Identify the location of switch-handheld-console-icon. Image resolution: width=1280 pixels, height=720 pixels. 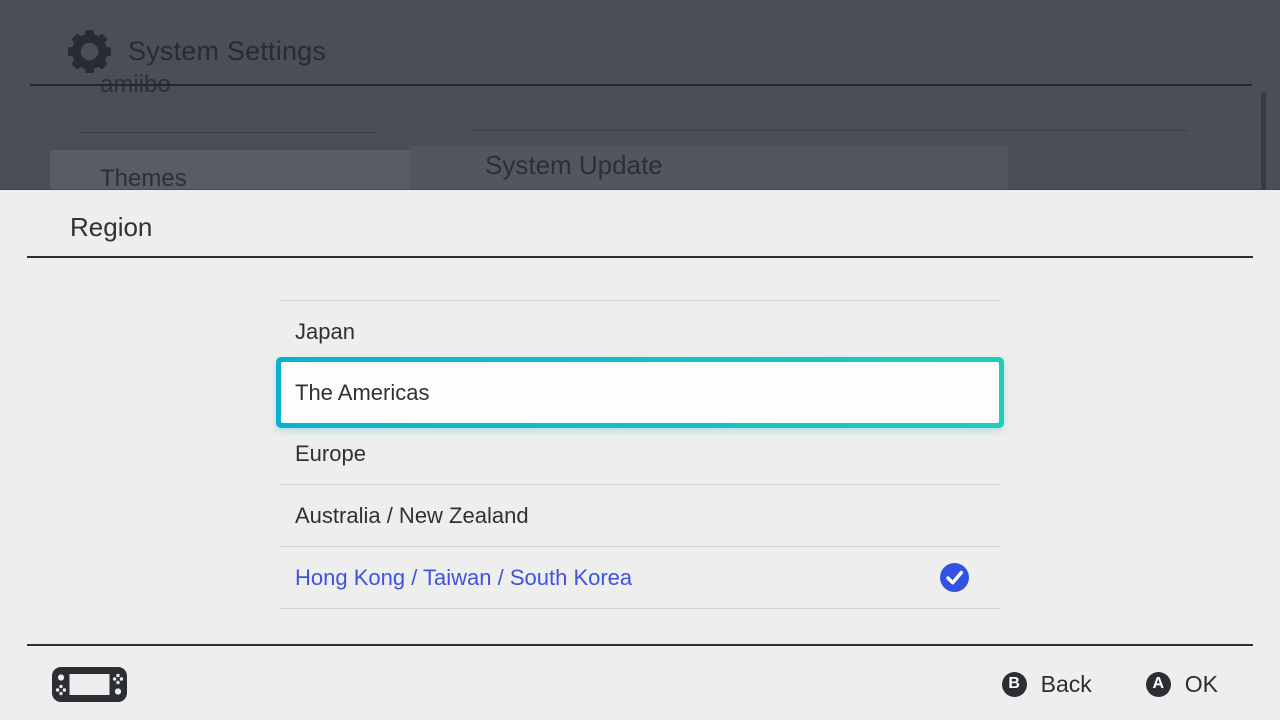
(89, 684).